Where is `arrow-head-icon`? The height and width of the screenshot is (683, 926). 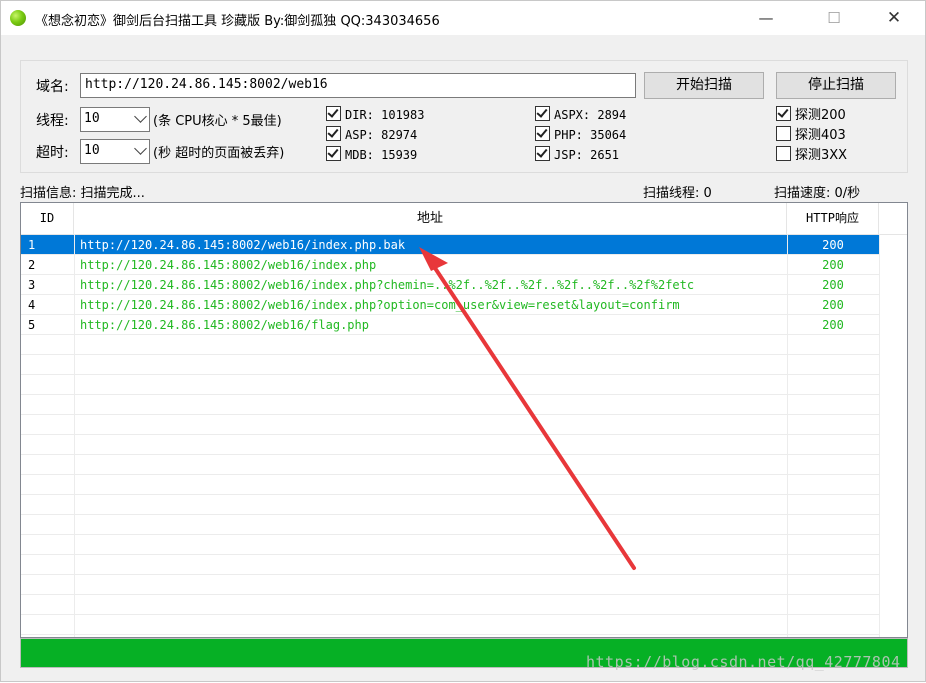
arrow-head-icon is located at coordinates (433, 259).